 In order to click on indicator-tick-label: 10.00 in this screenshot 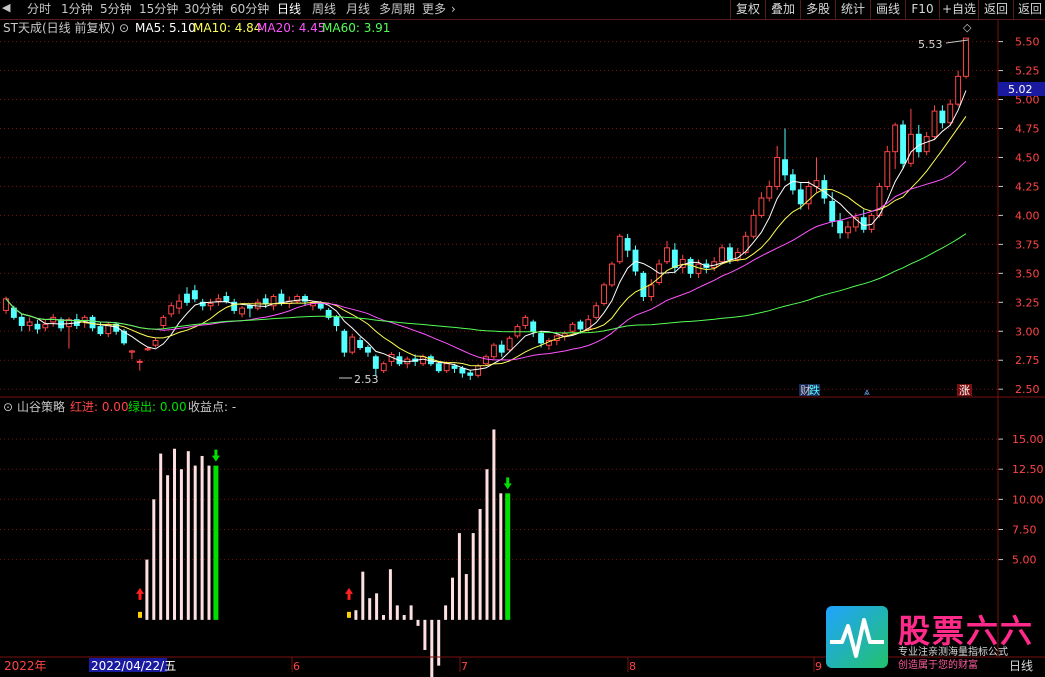, I will do `click(1028, 499)`.